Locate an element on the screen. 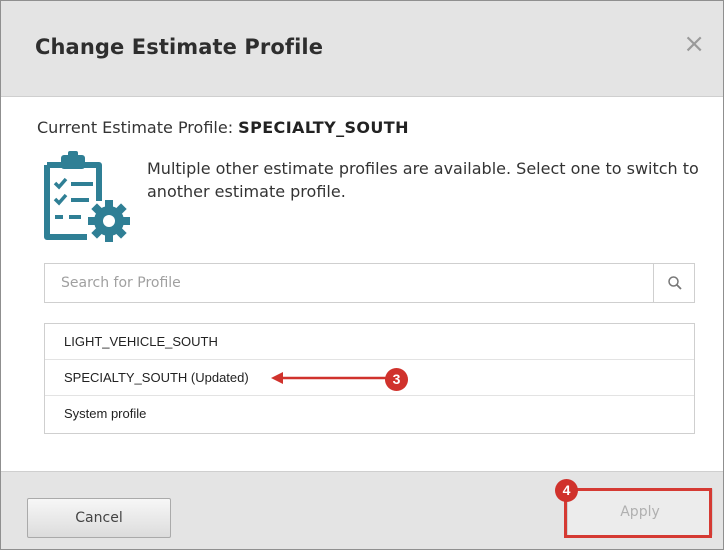 The width and height of the screenshot is (724, 550). dialog-title: Change Estimate Profile is located at coordinates (179, 47).